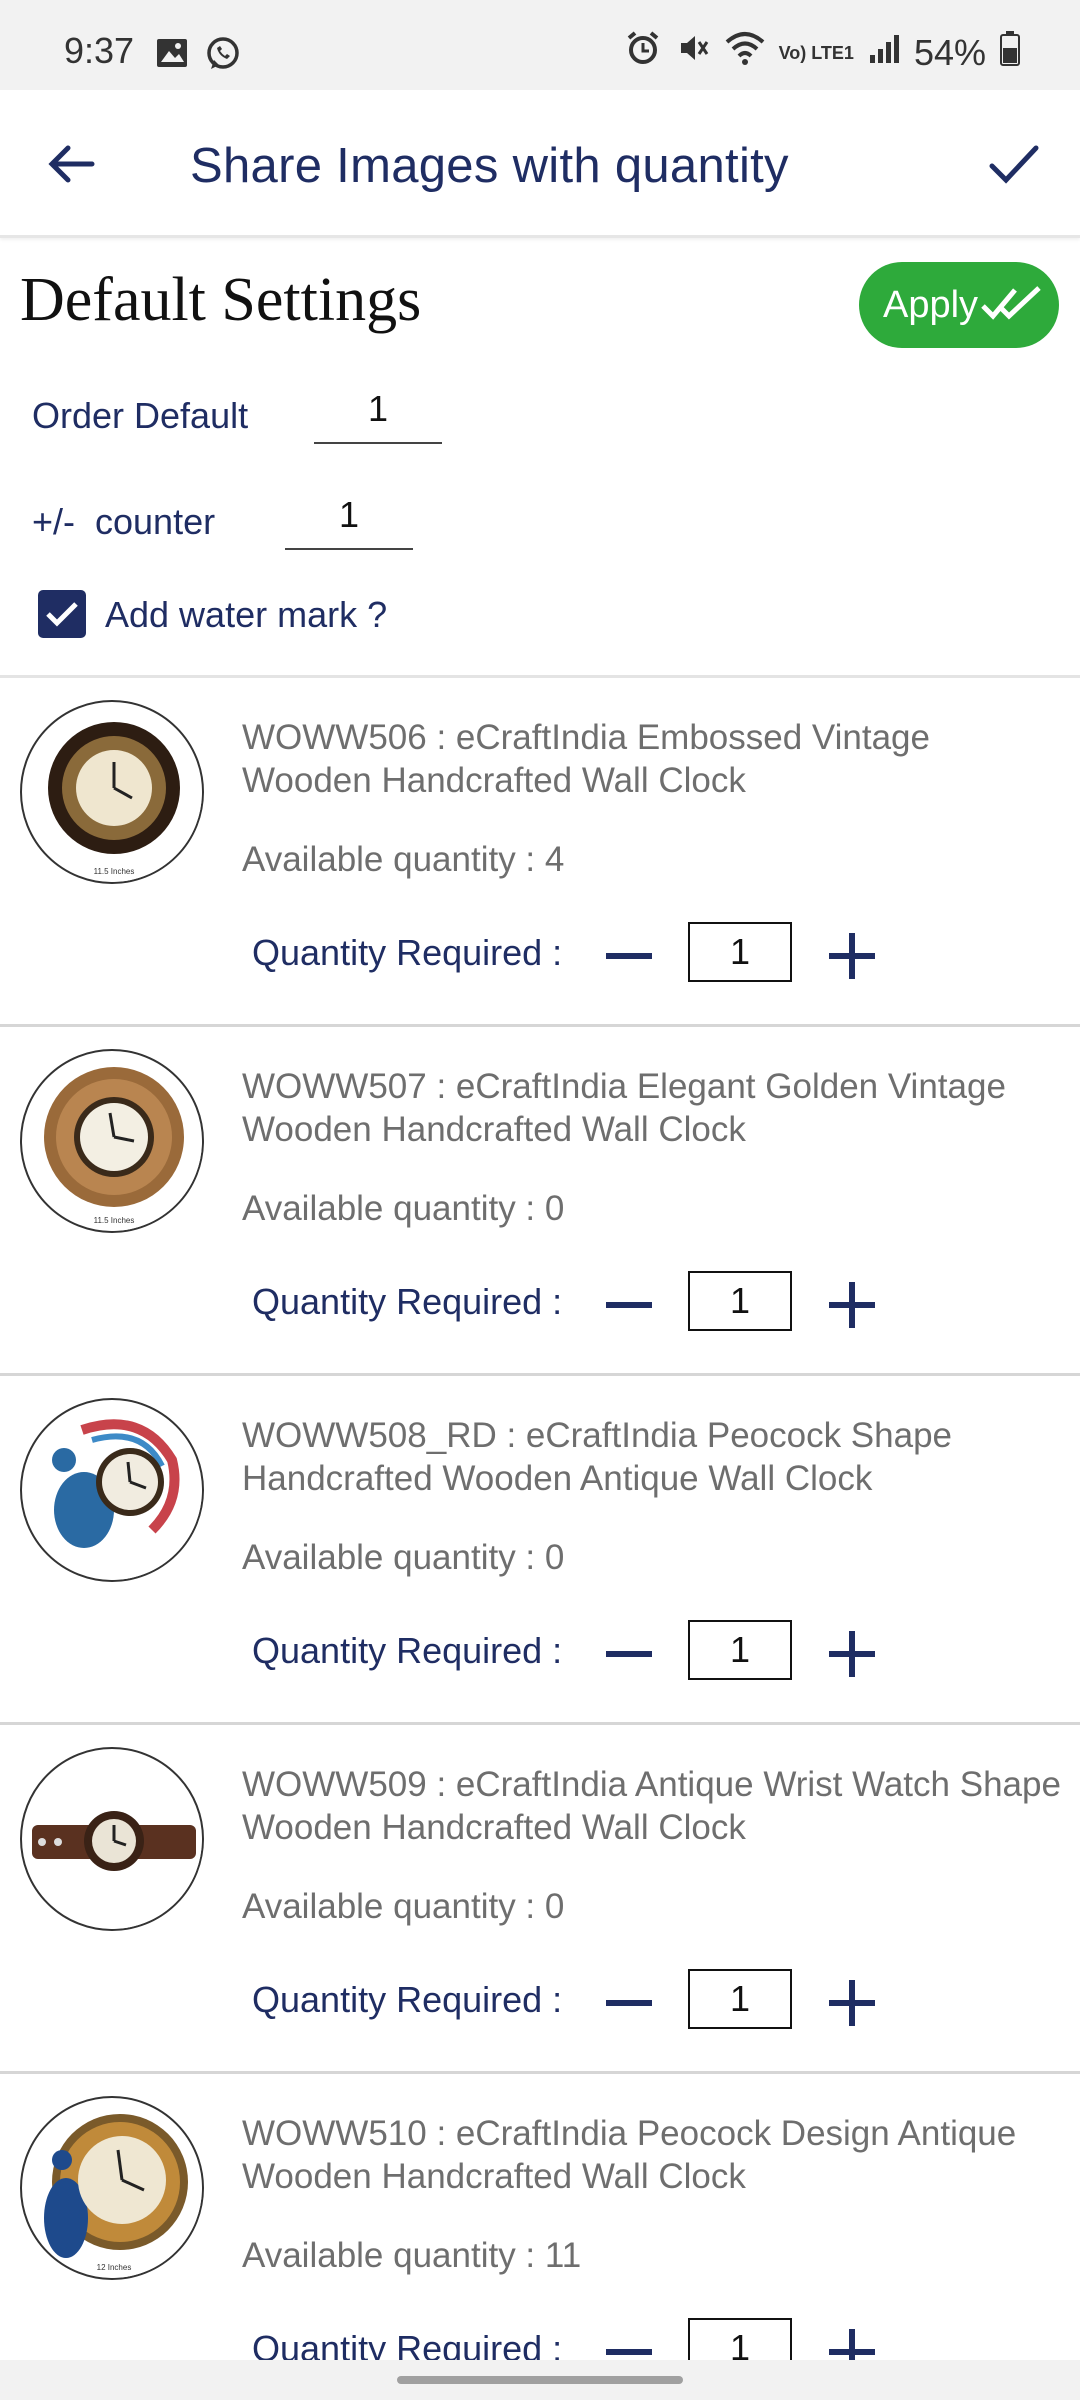 This screenshot has height=2400, width=1080. I want to click on apply-button: Apply, so click(959, 305).